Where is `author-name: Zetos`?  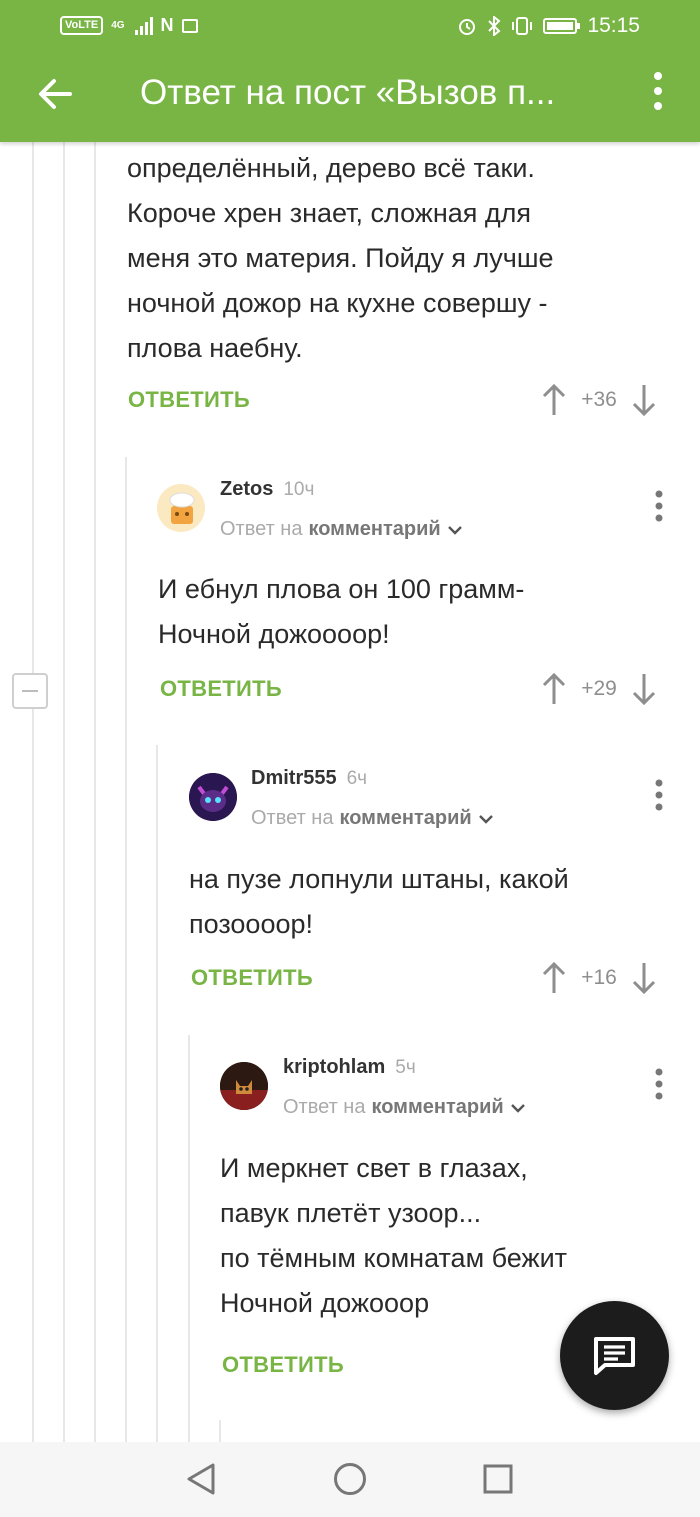
author-name: Zetos is located at coordinates (246, 489).